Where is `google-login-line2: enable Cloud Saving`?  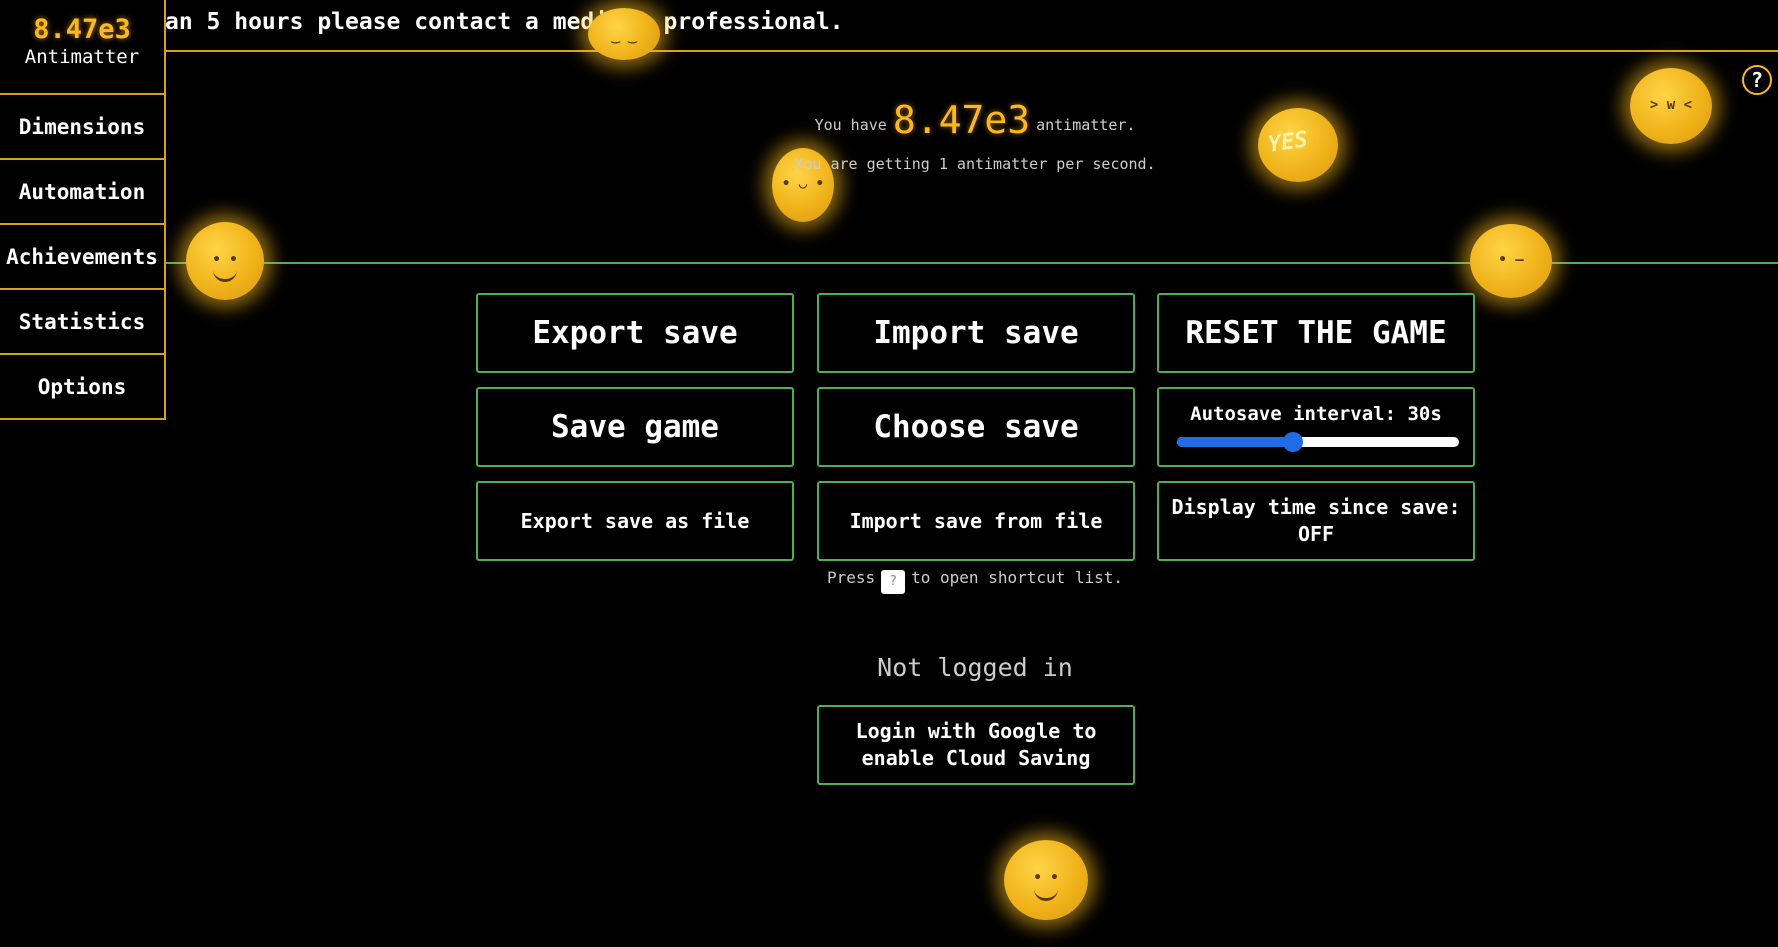 google-login-line2: enable Cloud Saving is located at coordinates (976, 758).